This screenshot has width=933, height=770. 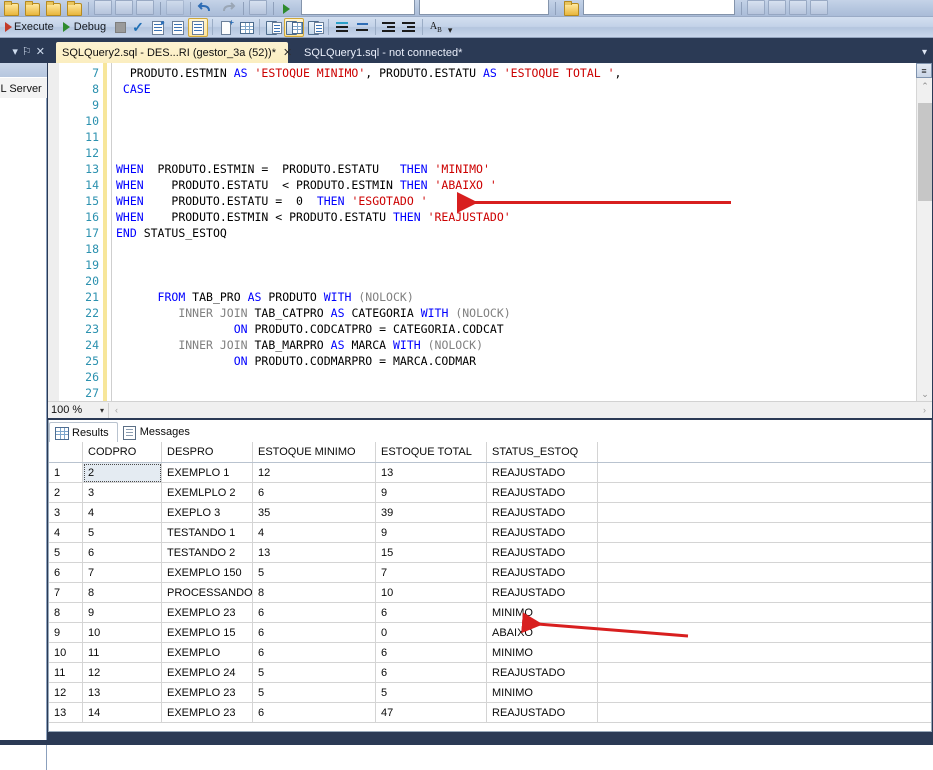 I want to click on save-icon, so click(x=103, y=7).